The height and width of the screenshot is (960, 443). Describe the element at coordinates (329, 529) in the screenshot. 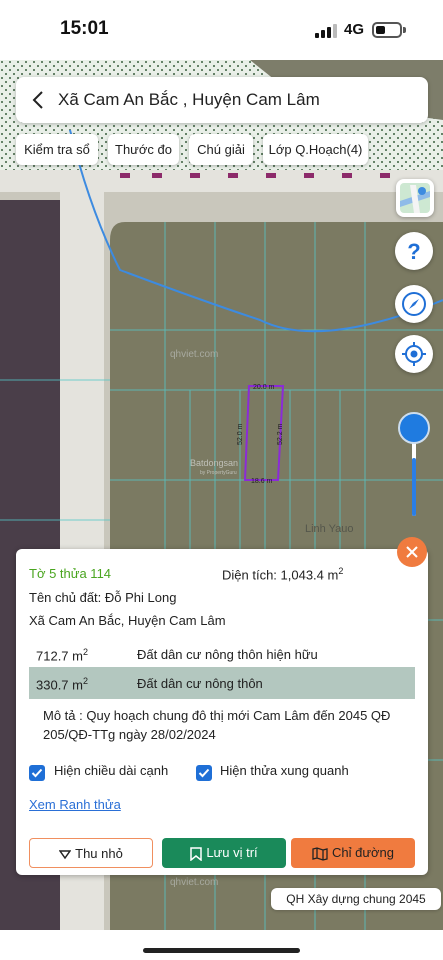

I see `place-label: Linh Yauo` at that location.